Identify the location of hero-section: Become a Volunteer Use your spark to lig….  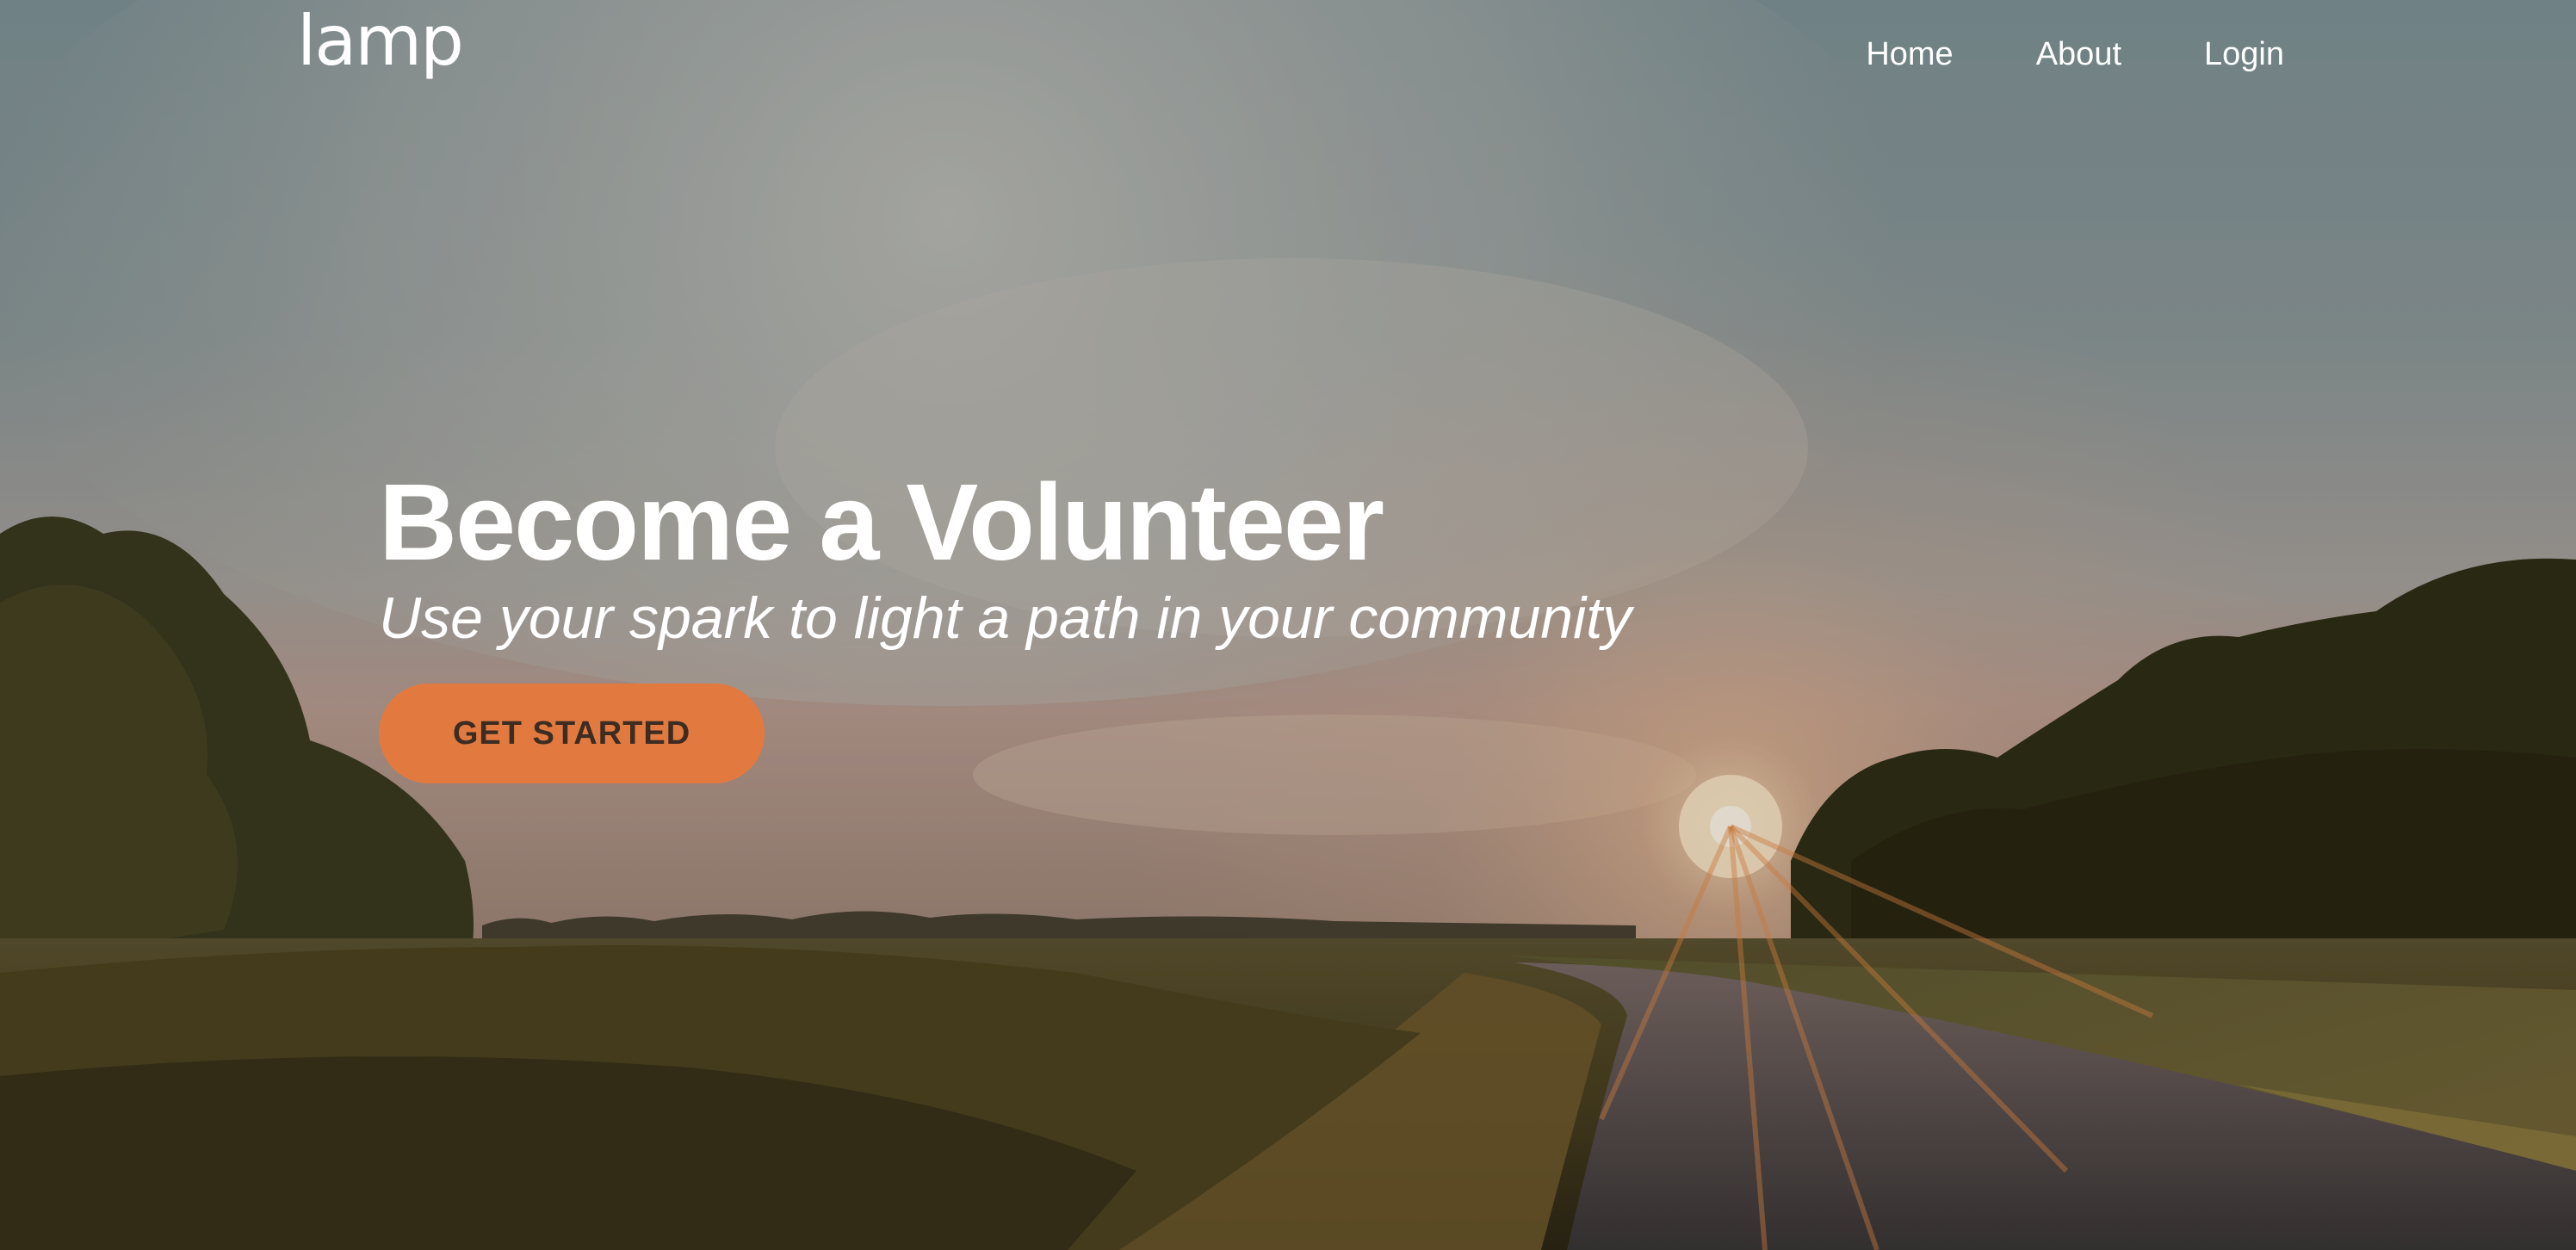
(1005, 620).